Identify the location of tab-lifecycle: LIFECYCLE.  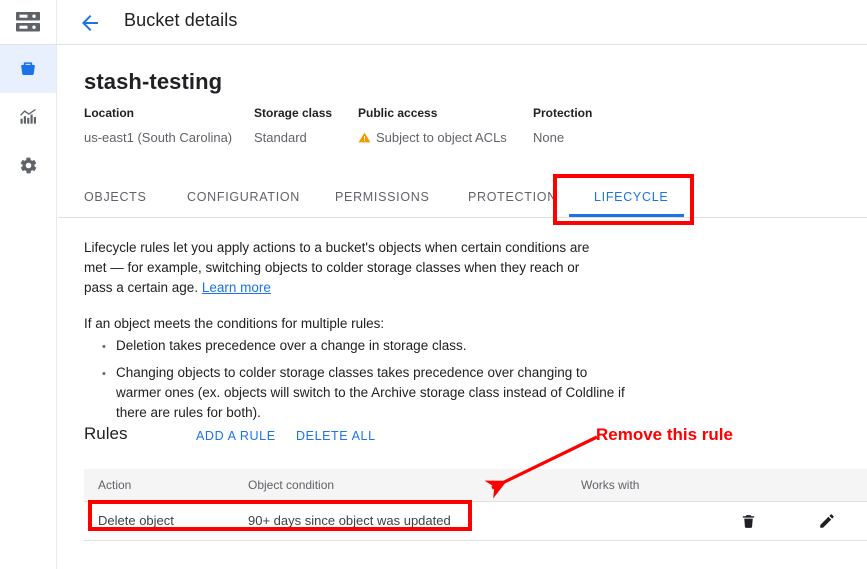
(631, 197).